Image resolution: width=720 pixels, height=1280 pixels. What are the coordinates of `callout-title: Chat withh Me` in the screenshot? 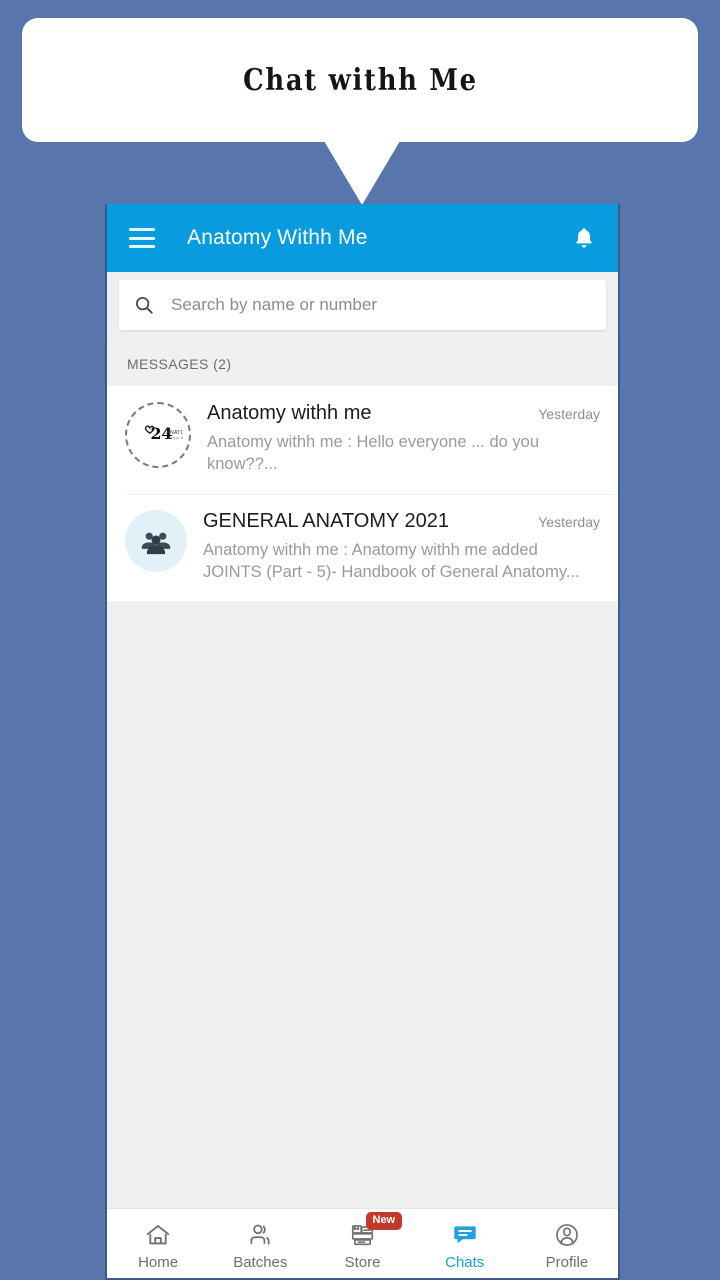 It's located at (360, 80).